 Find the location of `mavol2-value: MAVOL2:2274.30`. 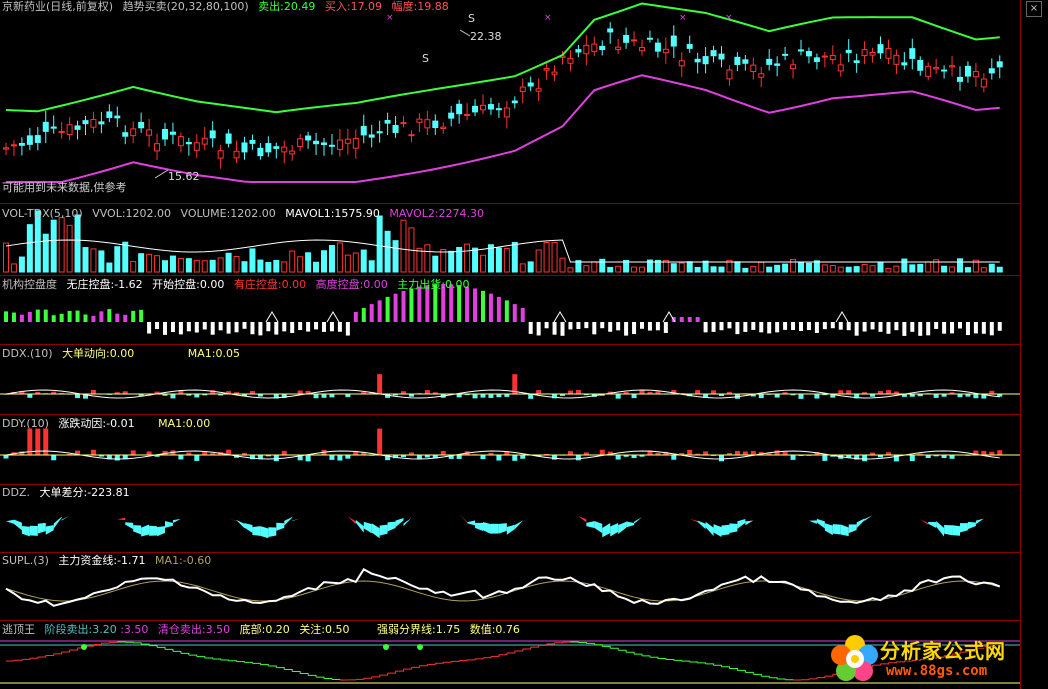

mavol2-value: MAVOL2:2274.30 is located at coordinates (437, 213).